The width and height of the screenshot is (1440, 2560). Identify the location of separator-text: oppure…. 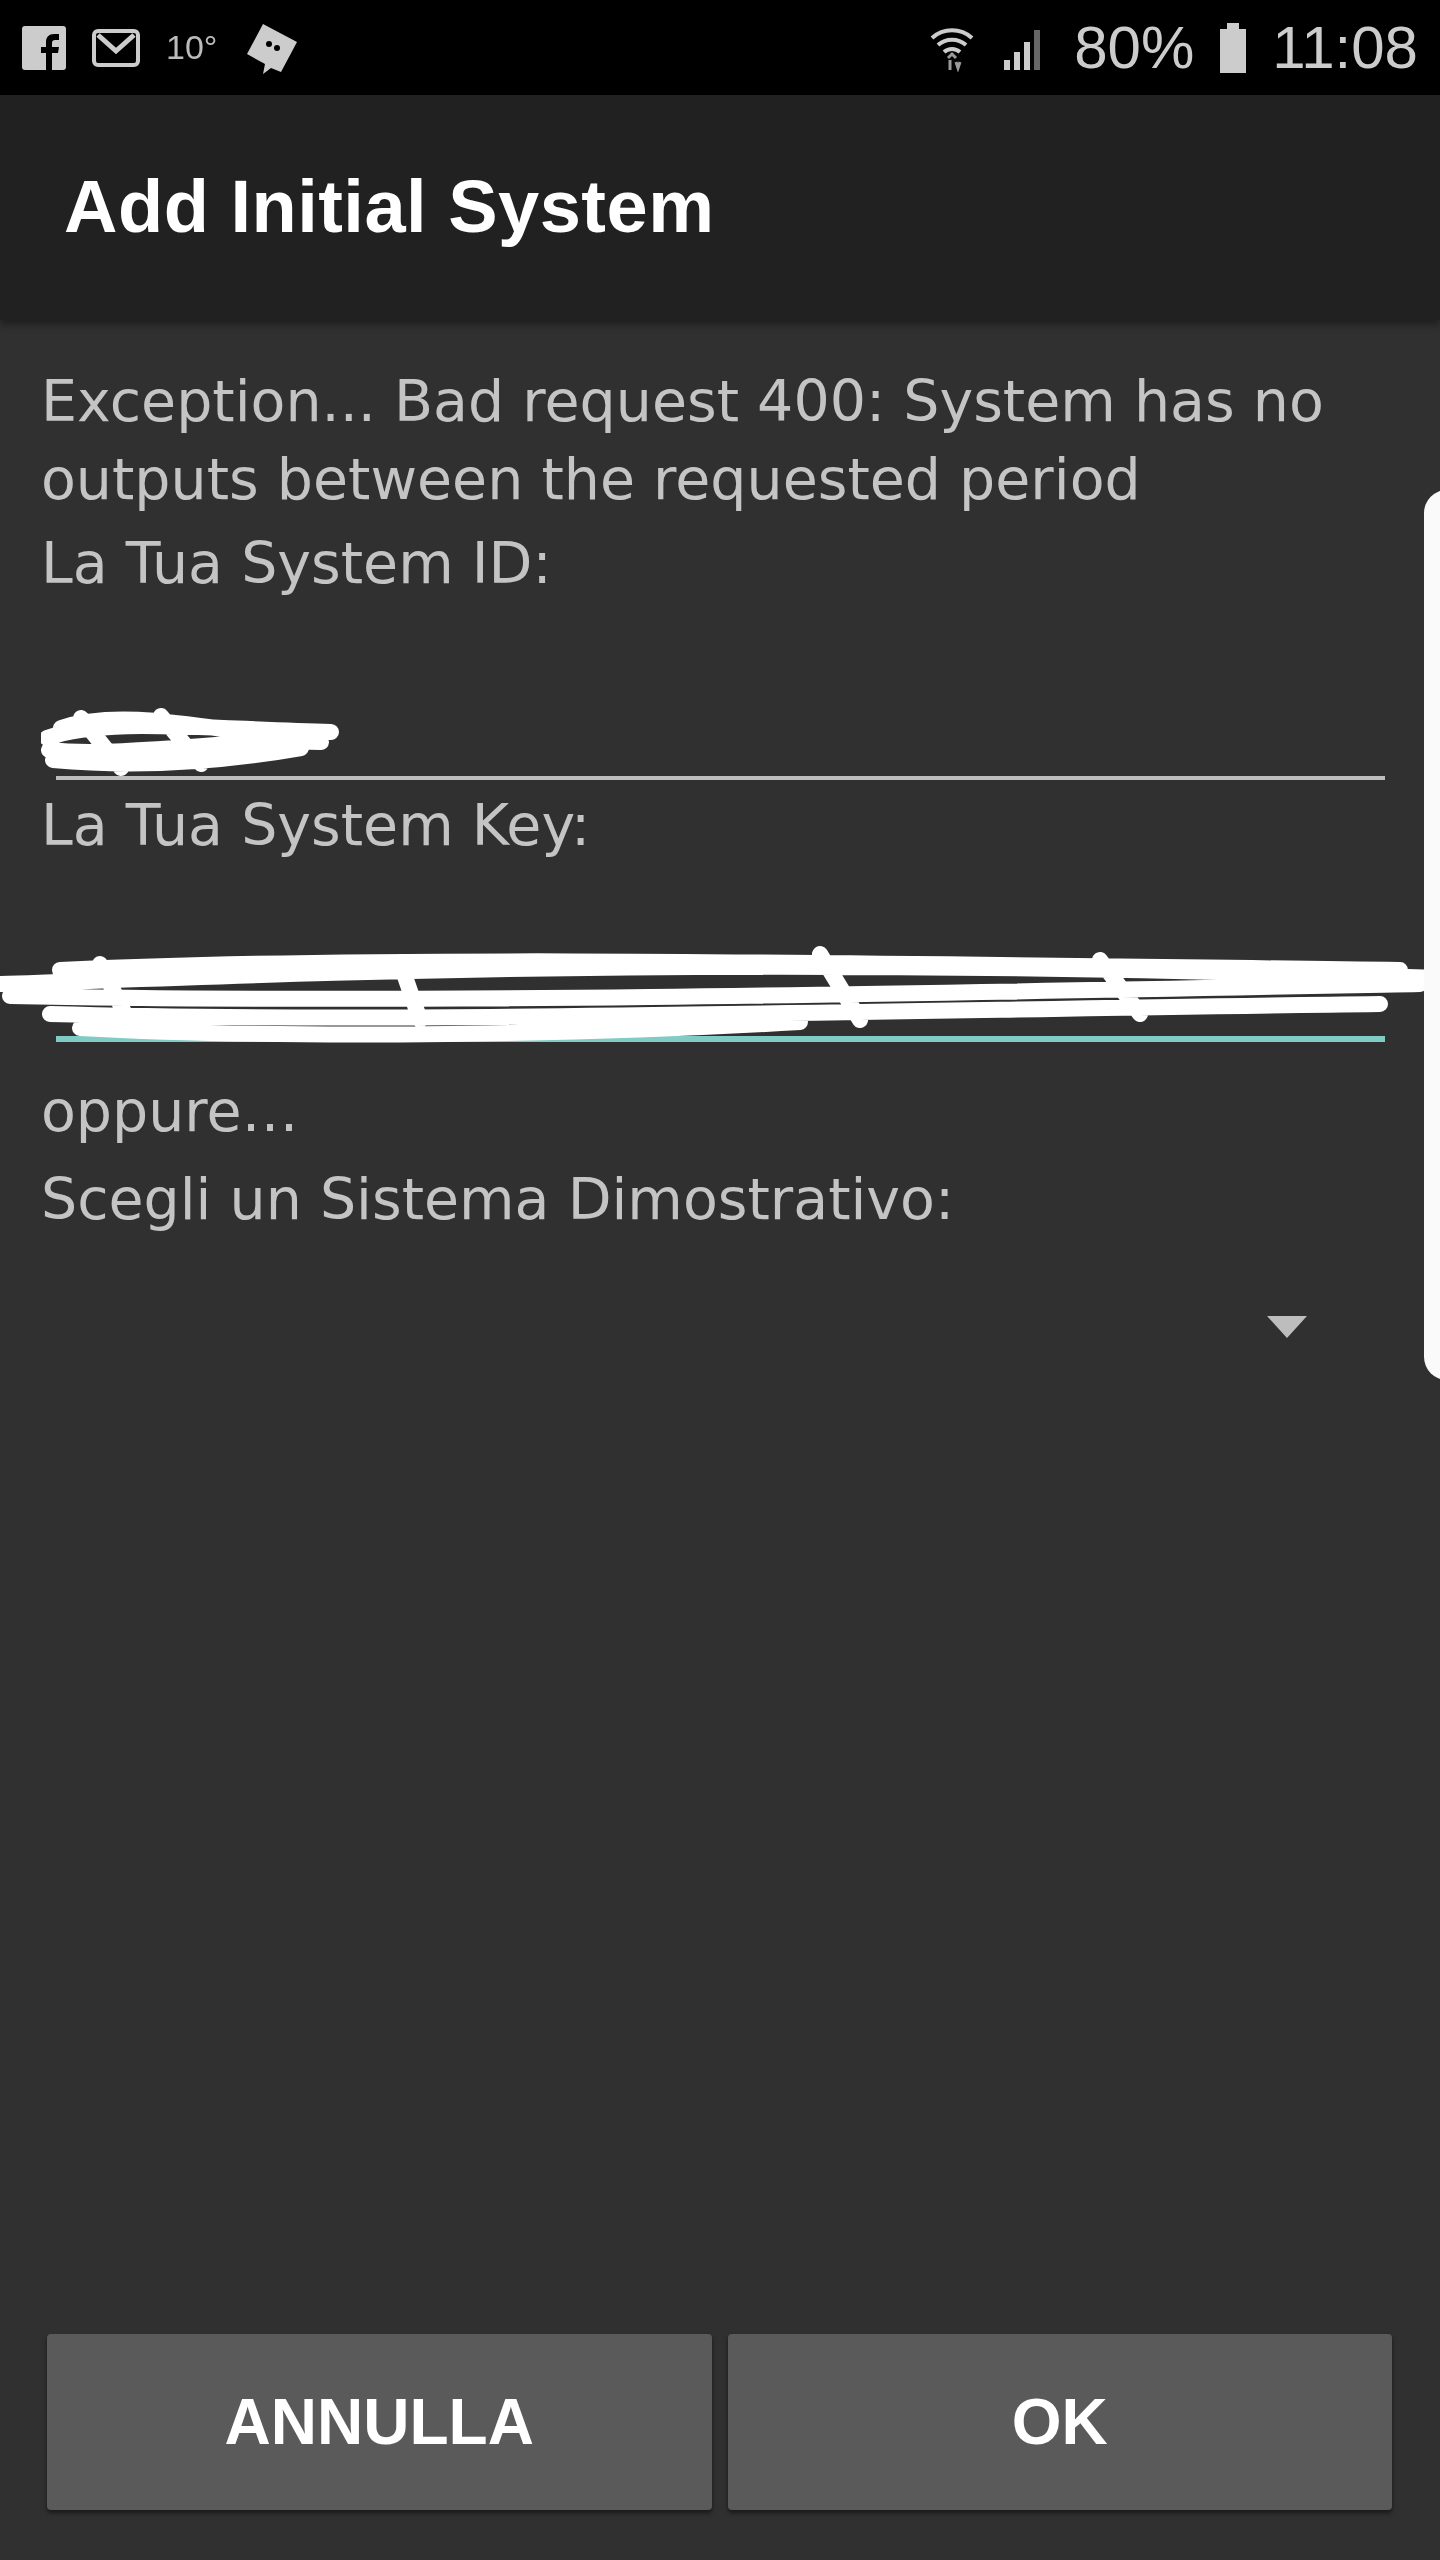
(170, 1111).